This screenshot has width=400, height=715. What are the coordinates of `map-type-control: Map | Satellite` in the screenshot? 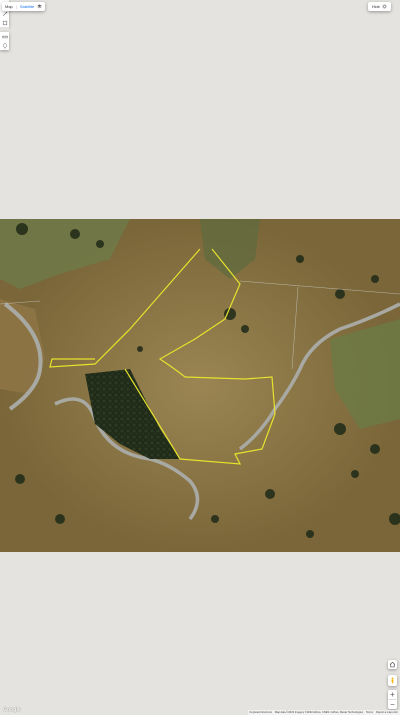 It's located at (24, 6).